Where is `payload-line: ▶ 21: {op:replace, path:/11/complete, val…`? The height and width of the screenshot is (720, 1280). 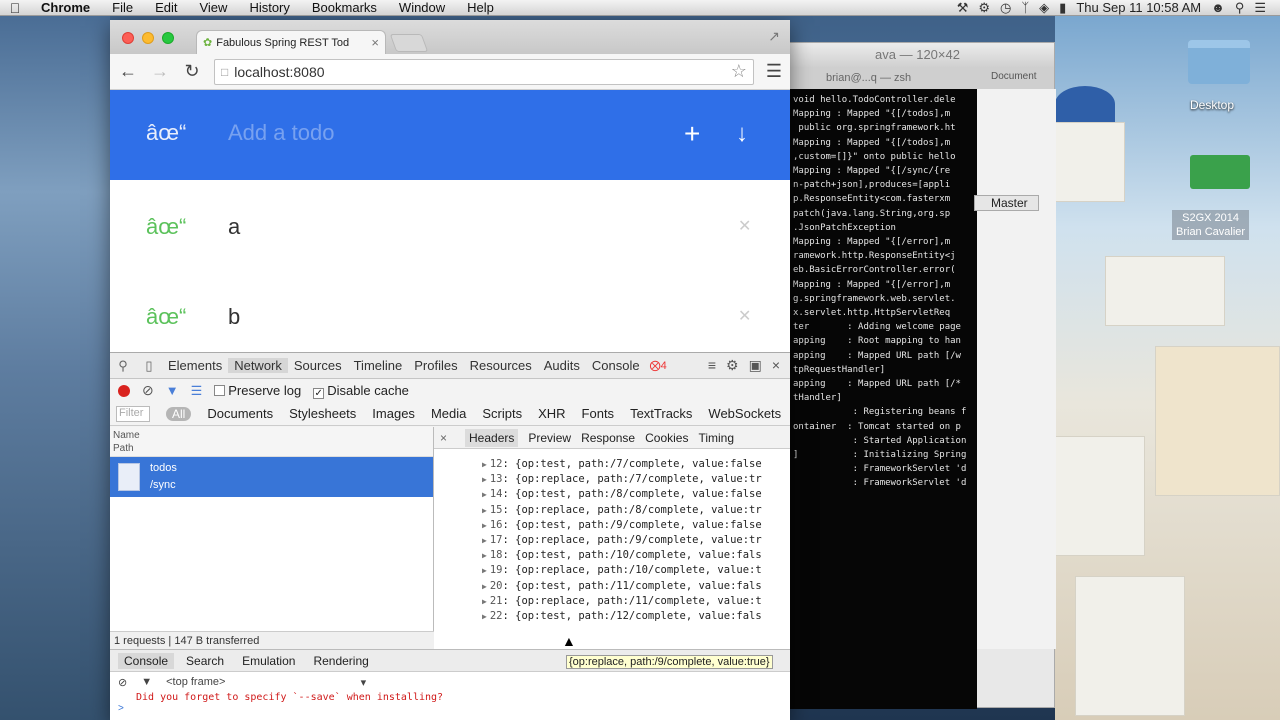
payload-line: ▶ 21: {op:replace, path:/11/complete, val… is located at coordinates (636, 601).